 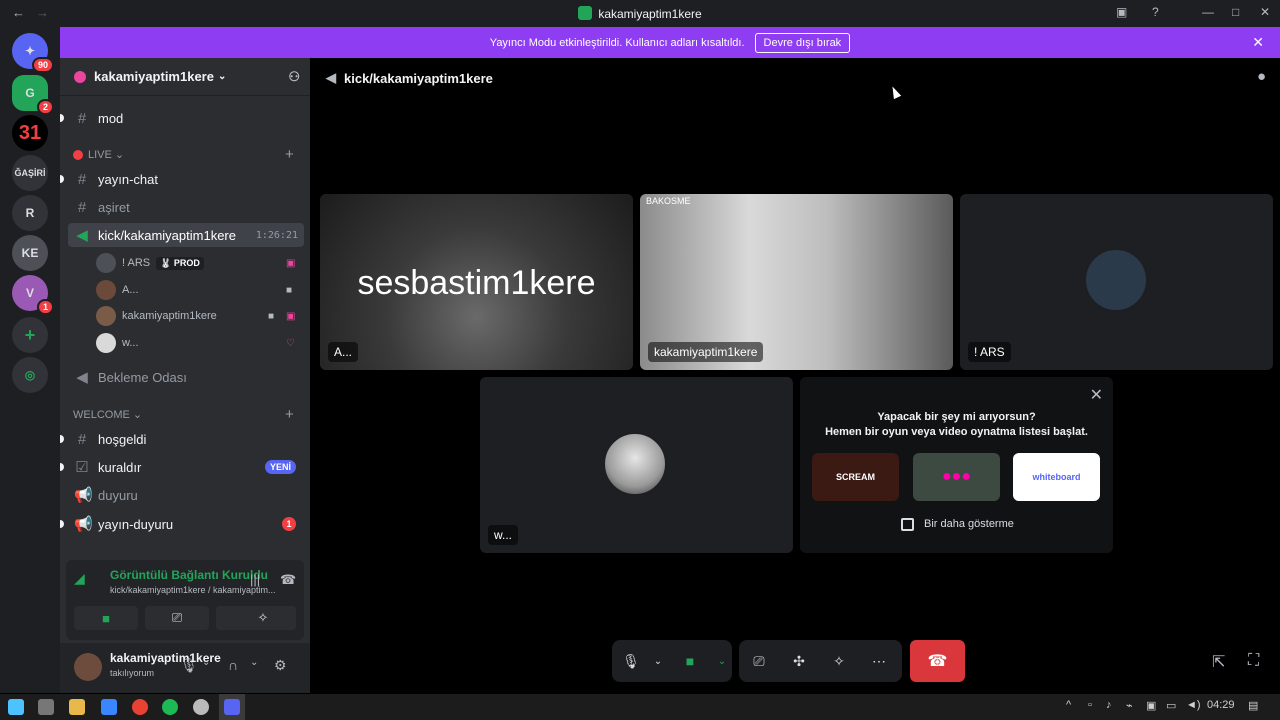 I want to click on close-window-icon: ✕, so click(x=1265, y=12).